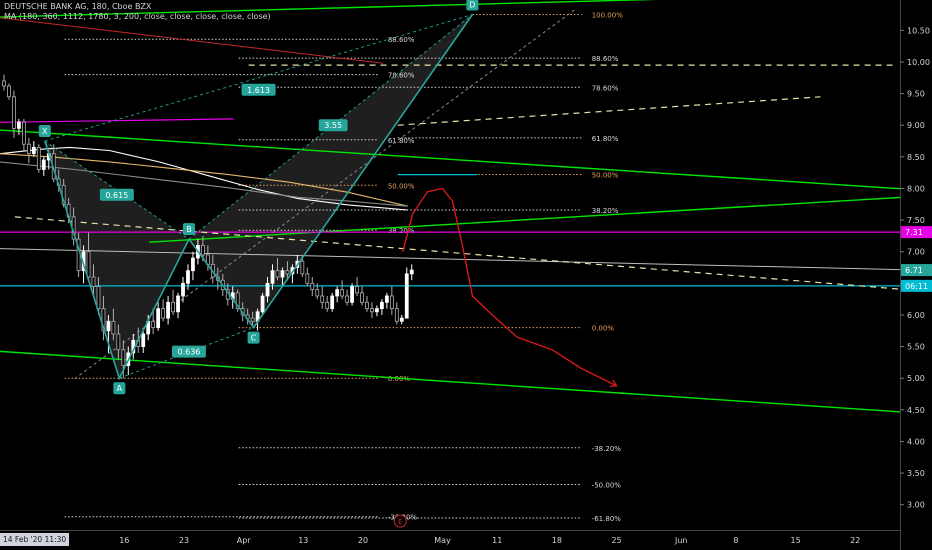  What do you see at coordinates (258, 90) in the screenshot?
I see `pattern-ratio-label: 1.613` at bounding box center [258, 90].